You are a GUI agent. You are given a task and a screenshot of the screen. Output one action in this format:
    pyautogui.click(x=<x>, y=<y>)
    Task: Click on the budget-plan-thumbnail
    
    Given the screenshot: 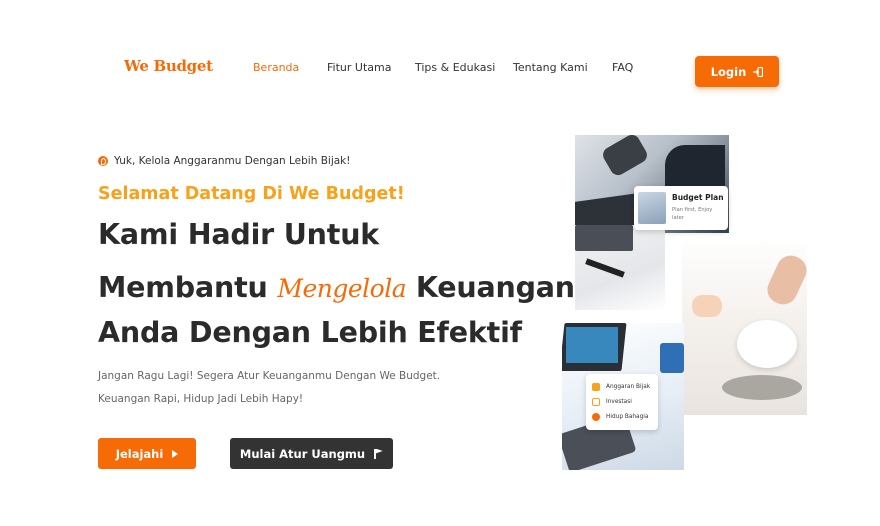 What is the action you would take?
    pyautogui.click(x=652, y=208)
    